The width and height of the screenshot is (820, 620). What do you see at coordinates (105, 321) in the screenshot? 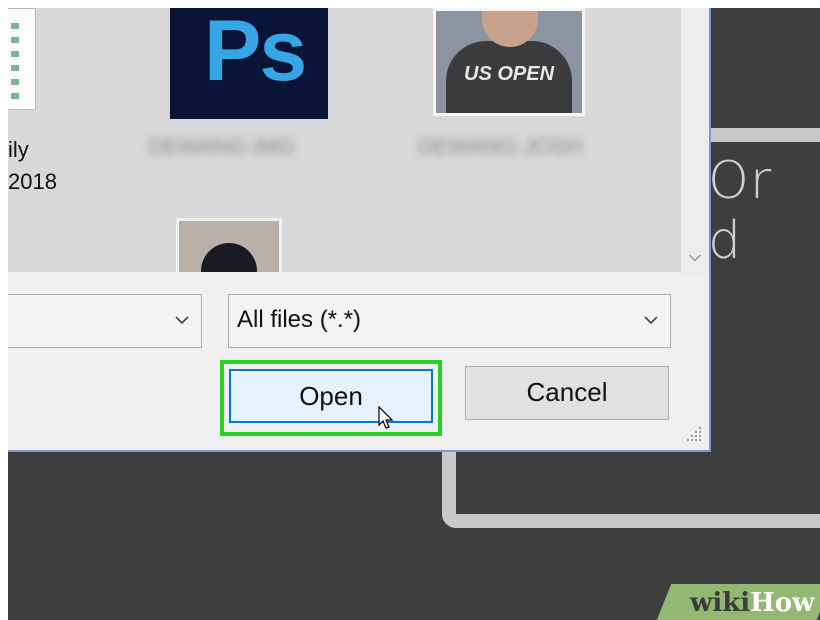
I see `filename-input` at bounding box center [105, 321].